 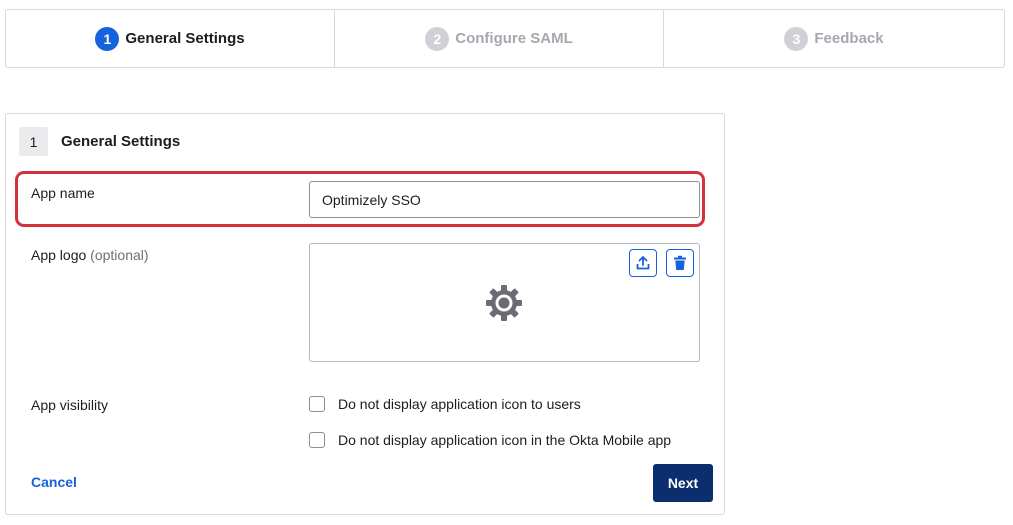 I want to click on gear-icon, so click(x=504, y=303).